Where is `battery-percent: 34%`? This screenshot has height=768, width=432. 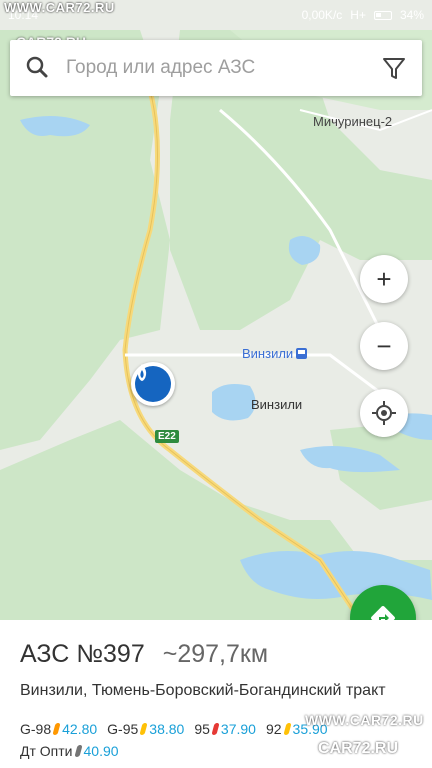
battery-percent: 34% is located at coordinates (411, 15).